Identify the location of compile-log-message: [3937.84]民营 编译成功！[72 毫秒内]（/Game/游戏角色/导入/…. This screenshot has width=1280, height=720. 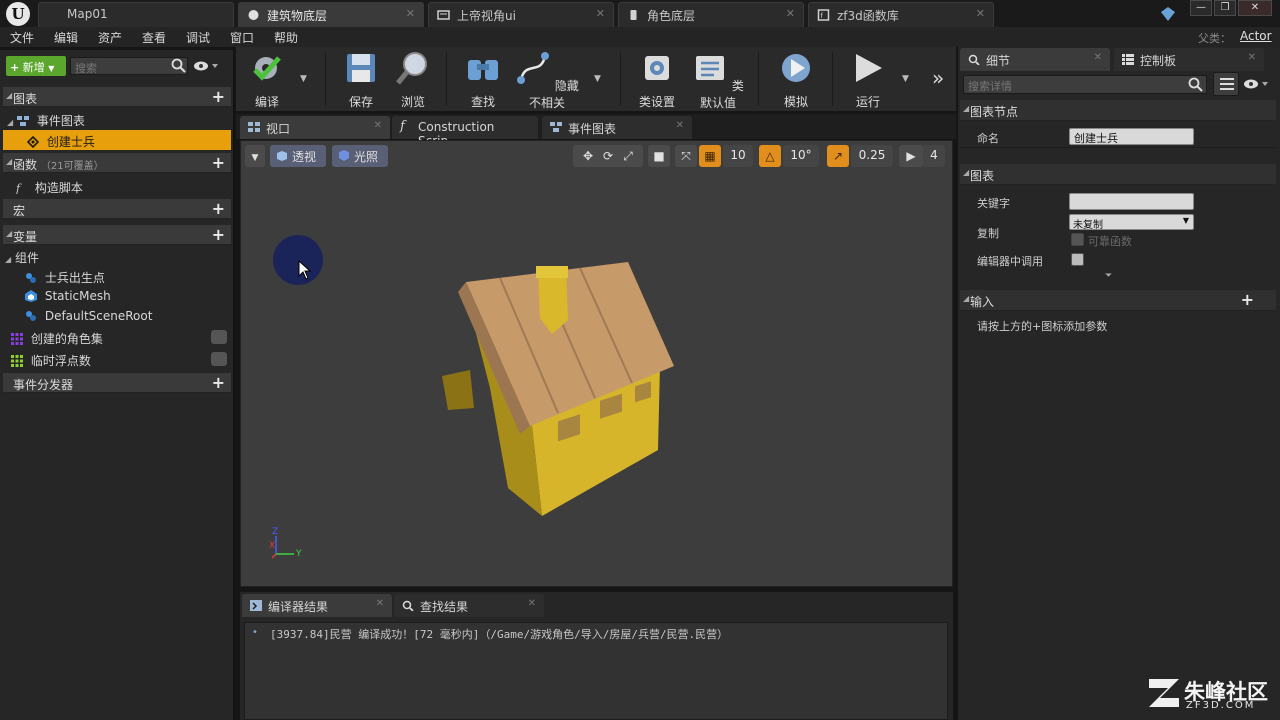
(499, 634).